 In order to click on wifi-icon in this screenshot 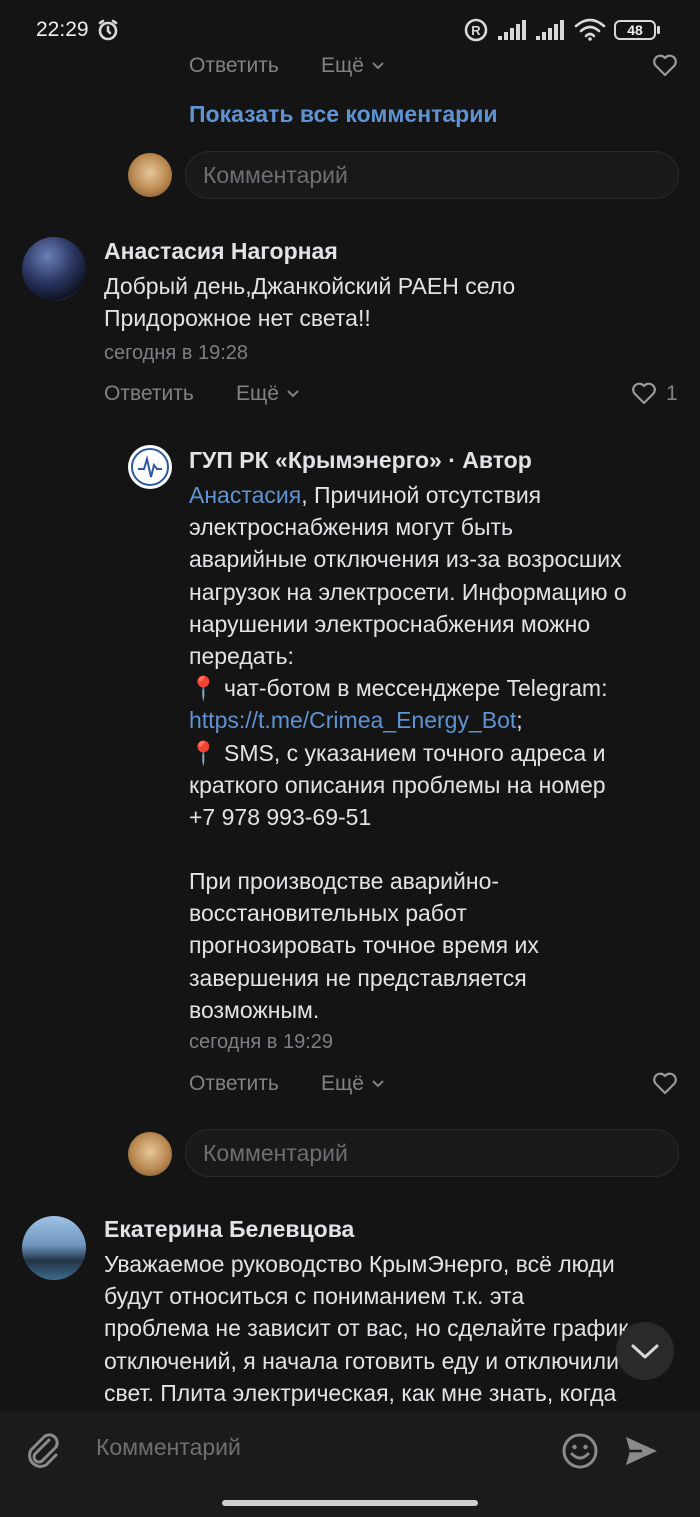, I will do `click(590, 29)`.